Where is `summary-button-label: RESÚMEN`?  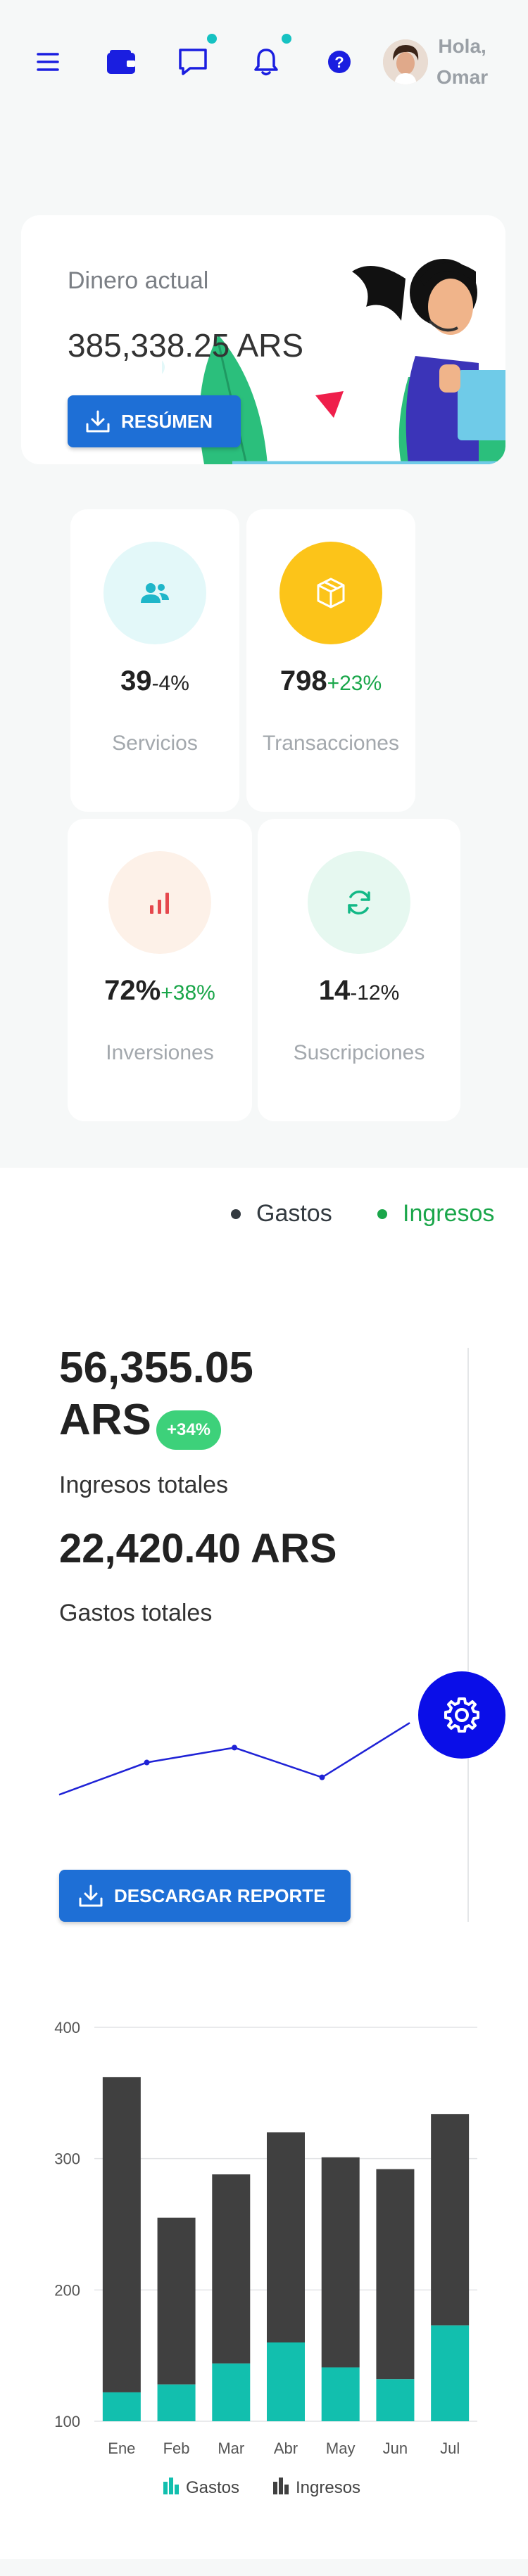 summary-button-label: RESÚMEN is located at coordinates (167, 421).